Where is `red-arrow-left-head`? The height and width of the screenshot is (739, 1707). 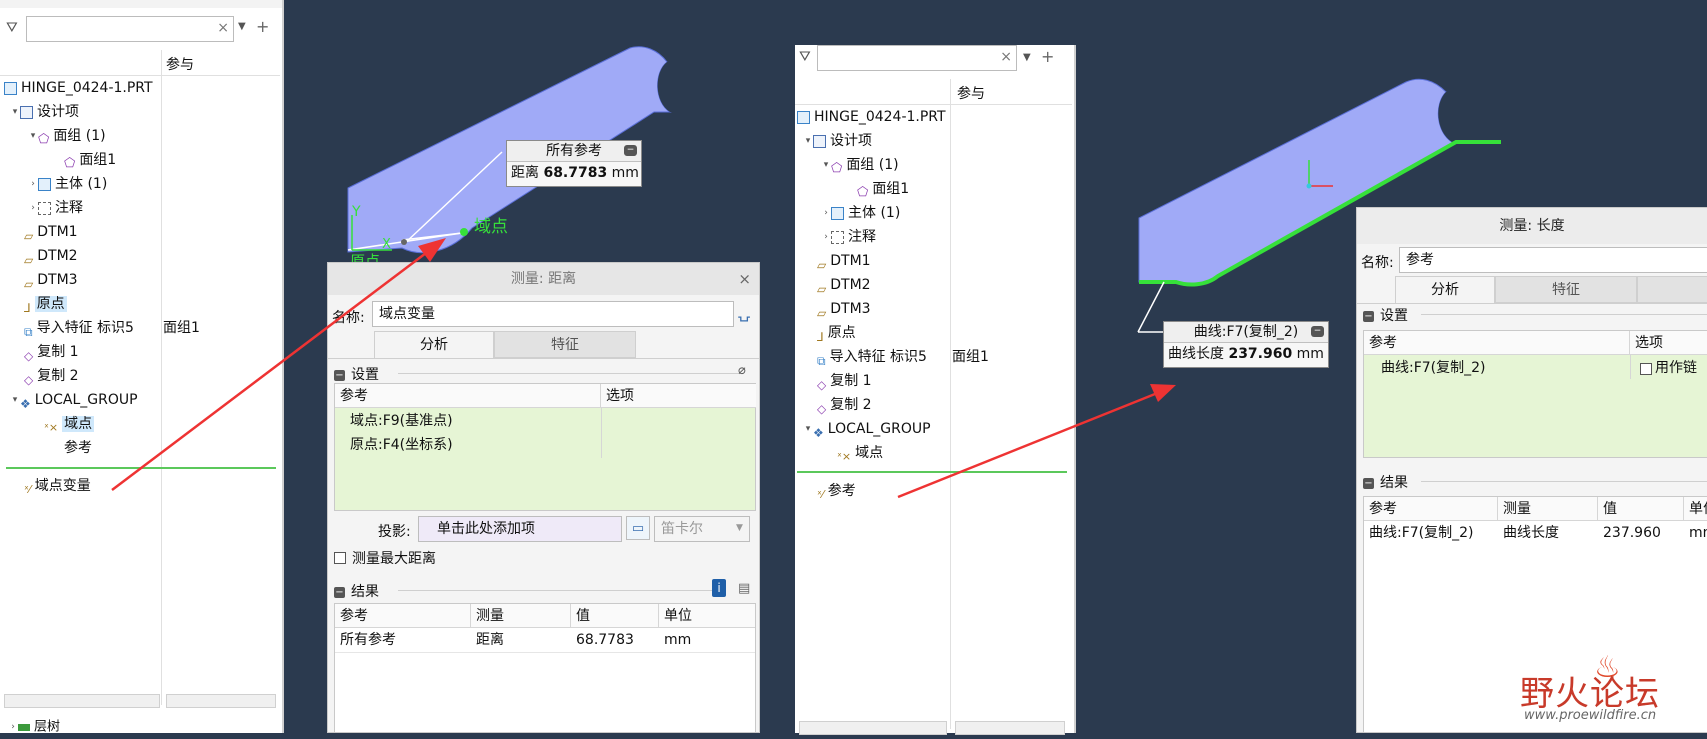 red-arrow-left-head is located at coordinates (432, 250).